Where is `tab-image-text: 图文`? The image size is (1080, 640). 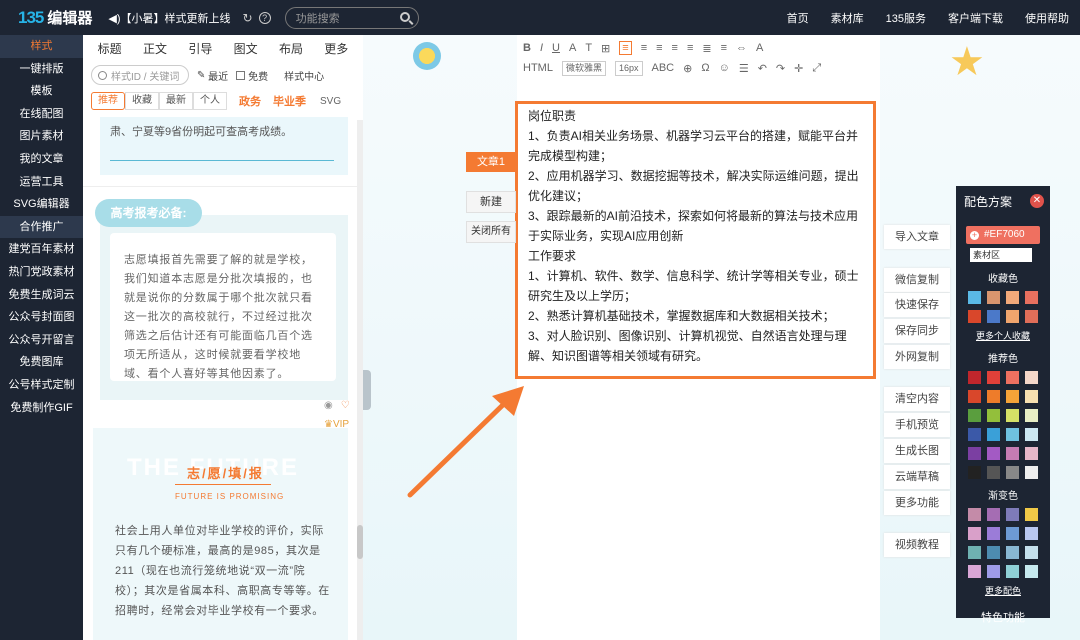 tab-image-text: 图文 is located at coordinates (246, 48).